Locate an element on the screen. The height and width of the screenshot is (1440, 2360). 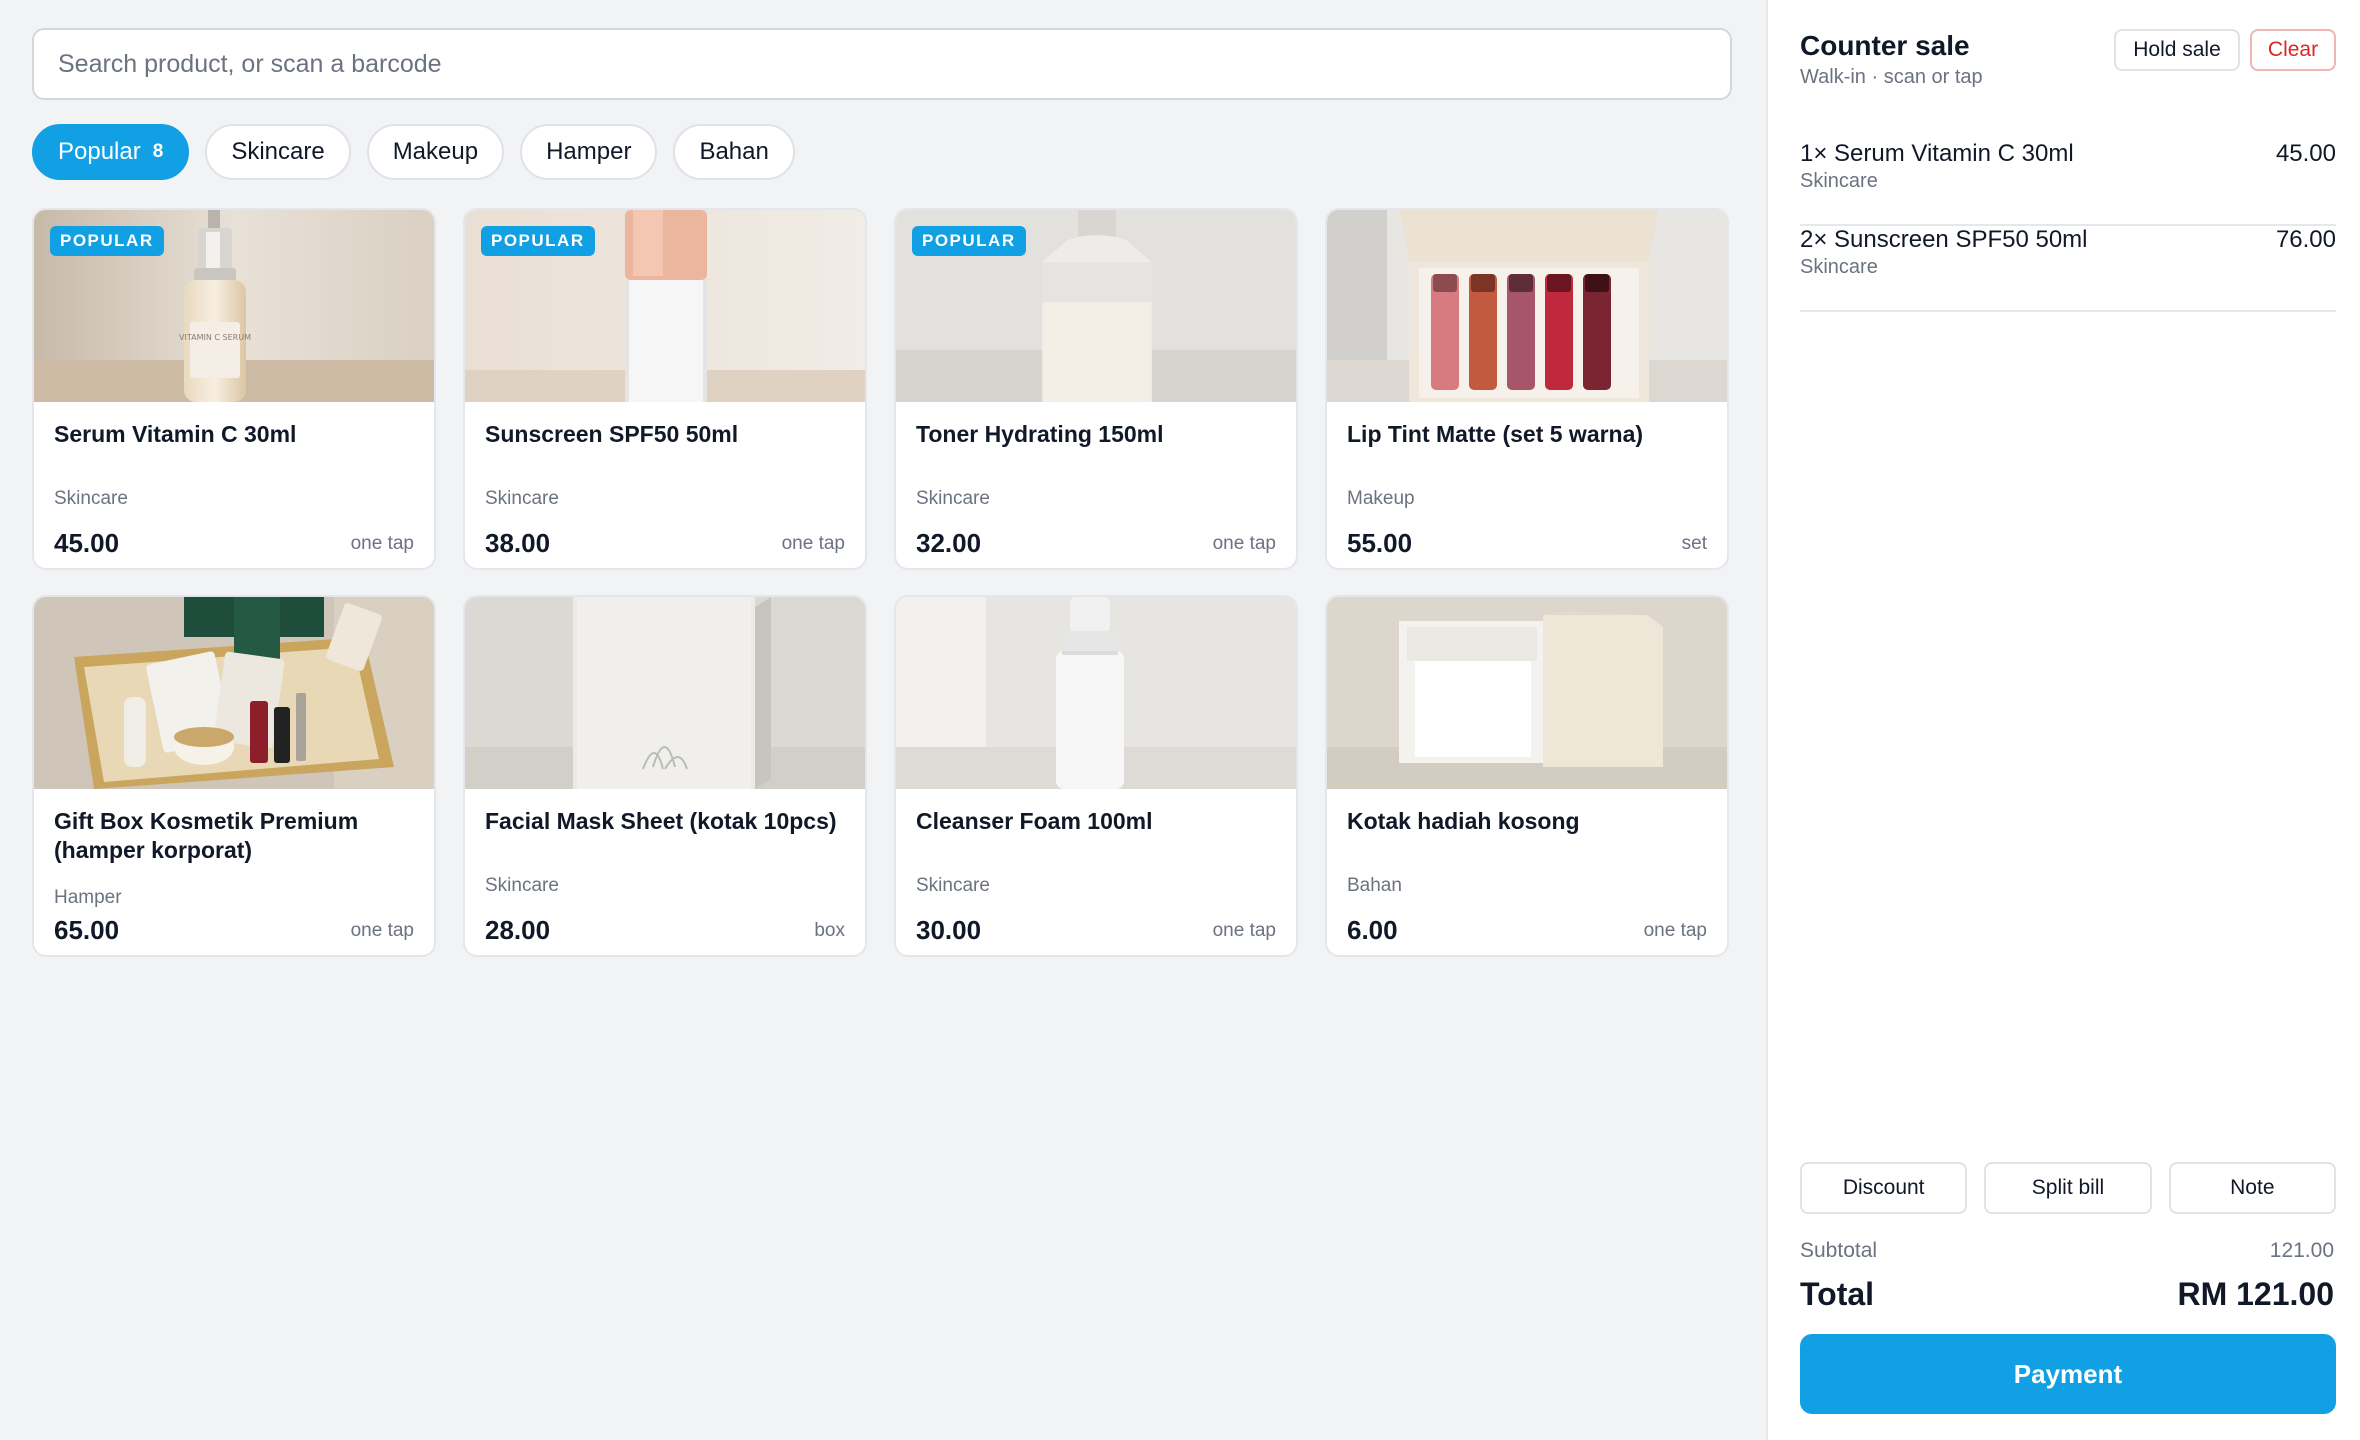
product-name: Kotak hadiah kosong is located at coordinates (1463, 821).